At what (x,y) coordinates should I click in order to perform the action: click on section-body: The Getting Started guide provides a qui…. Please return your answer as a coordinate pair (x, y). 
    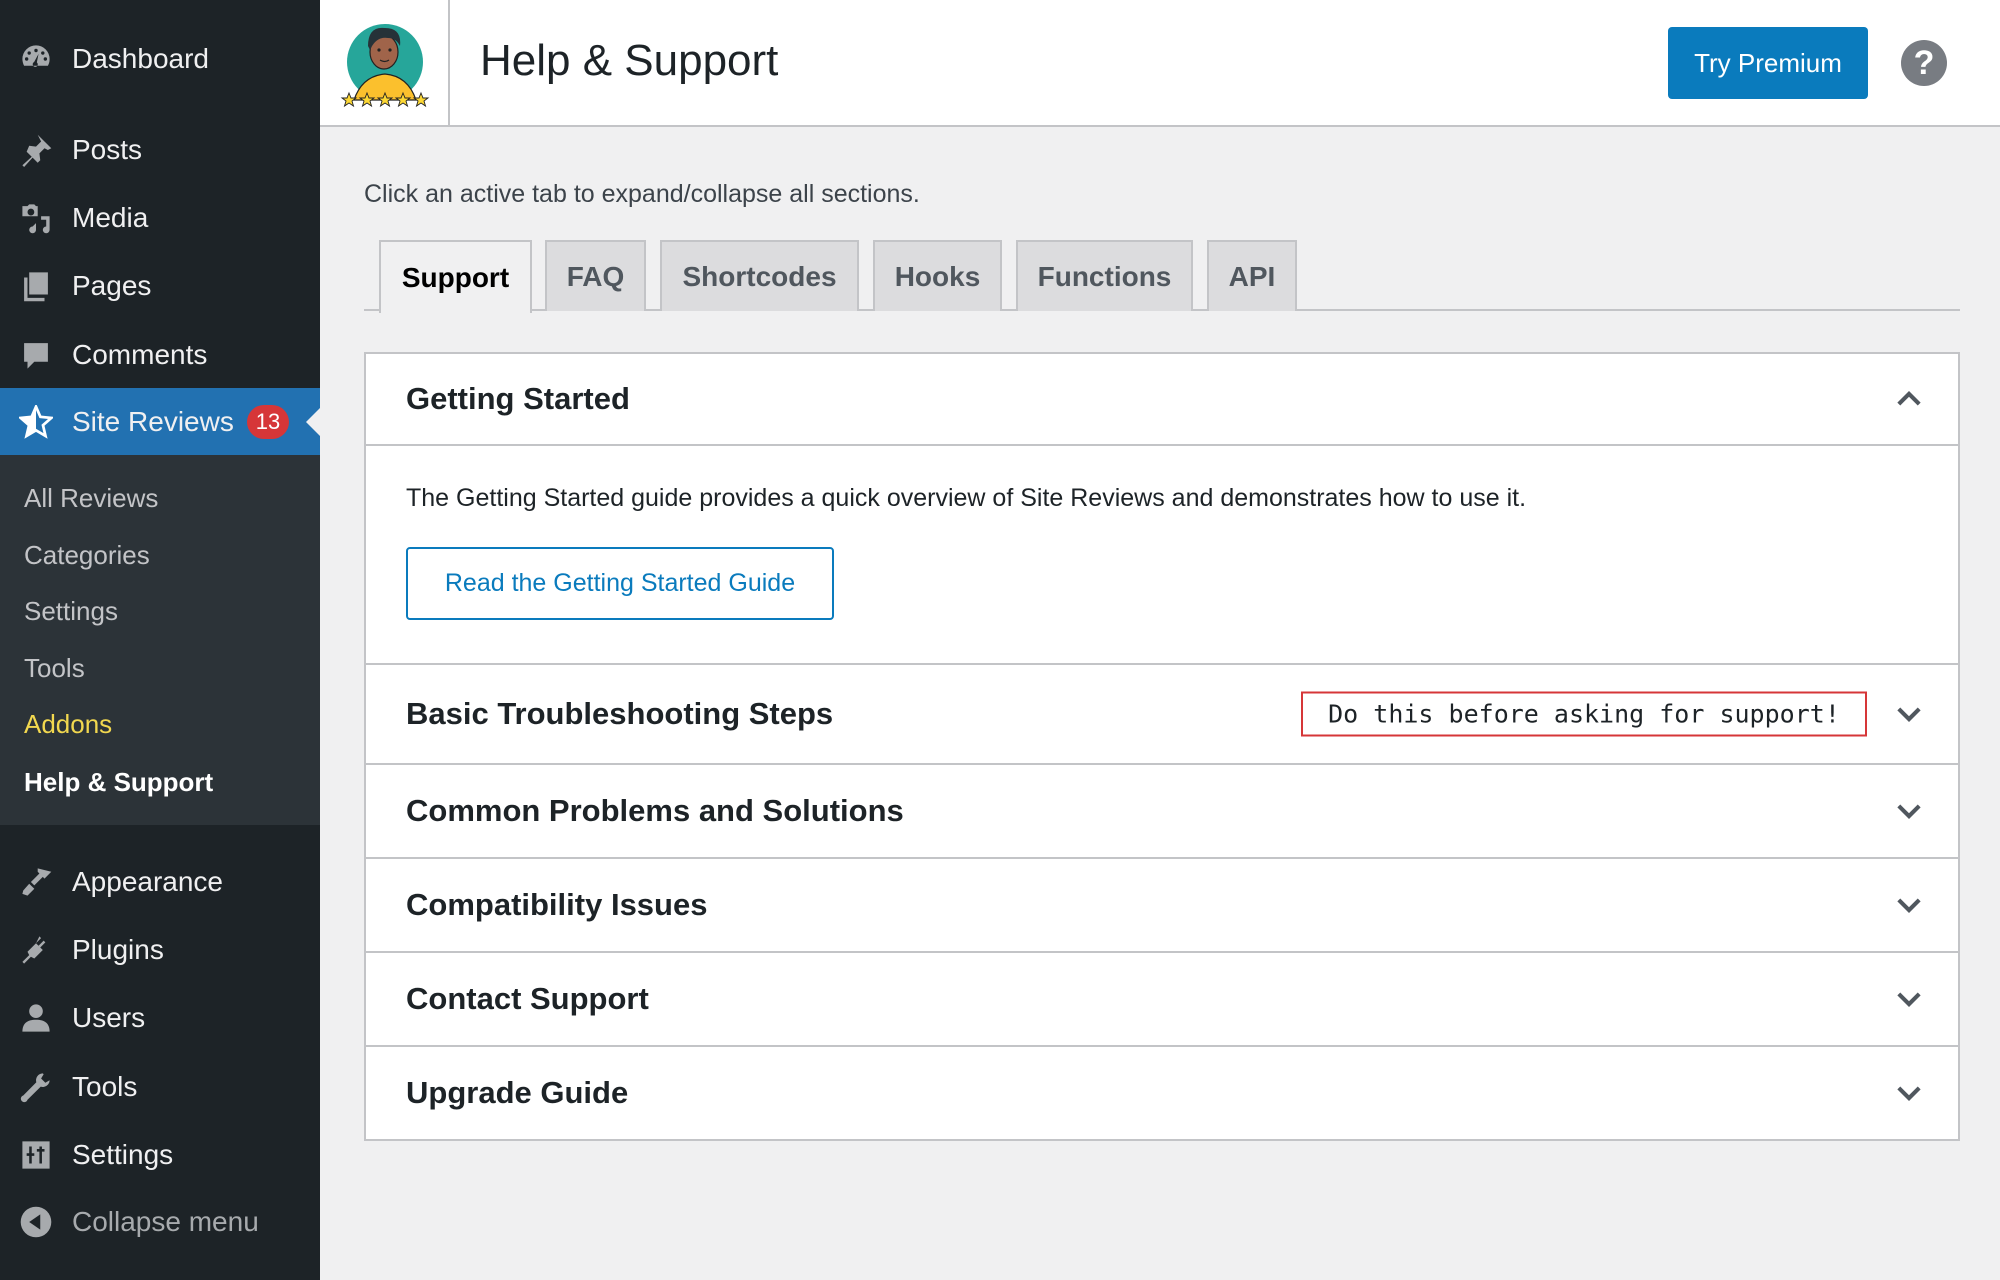
    Looking at the image, I should click on (966, 552).